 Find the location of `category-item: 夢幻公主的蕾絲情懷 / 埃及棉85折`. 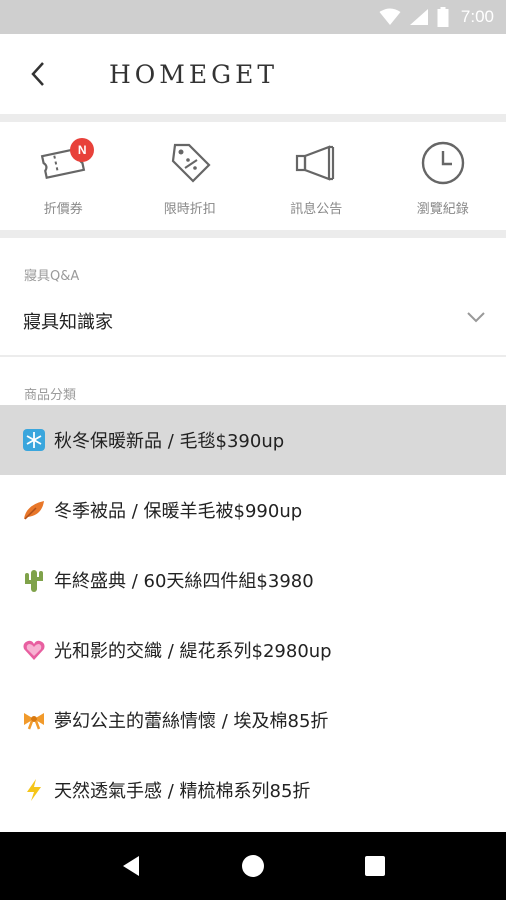

category-item: 夢幻公主的蕾絲情懷 / 埃及棉85折 is located at coordinates (253, 720).